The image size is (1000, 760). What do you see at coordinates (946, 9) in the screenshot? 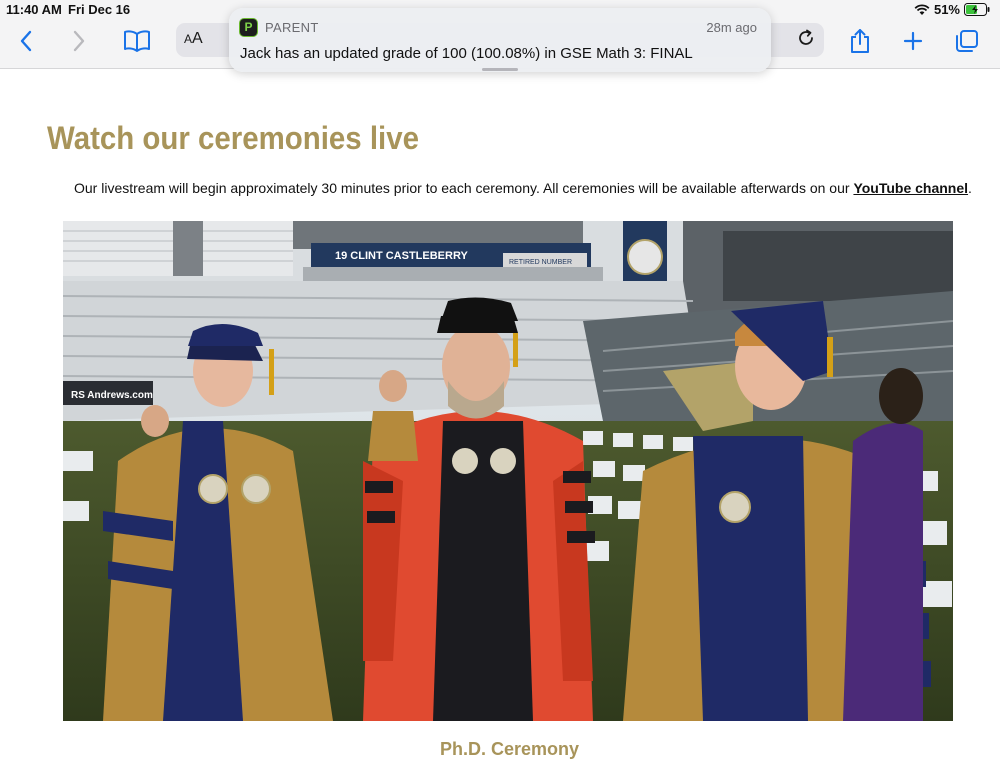
I see `battery-percent: 51%` at bounding box center [946, 9].